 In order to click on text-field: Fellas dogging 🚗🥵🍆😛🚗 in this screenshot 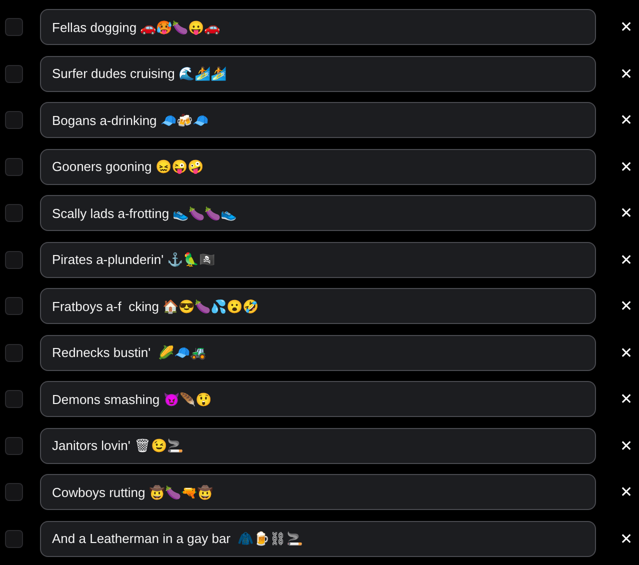, I will do `click(318, 27)`.